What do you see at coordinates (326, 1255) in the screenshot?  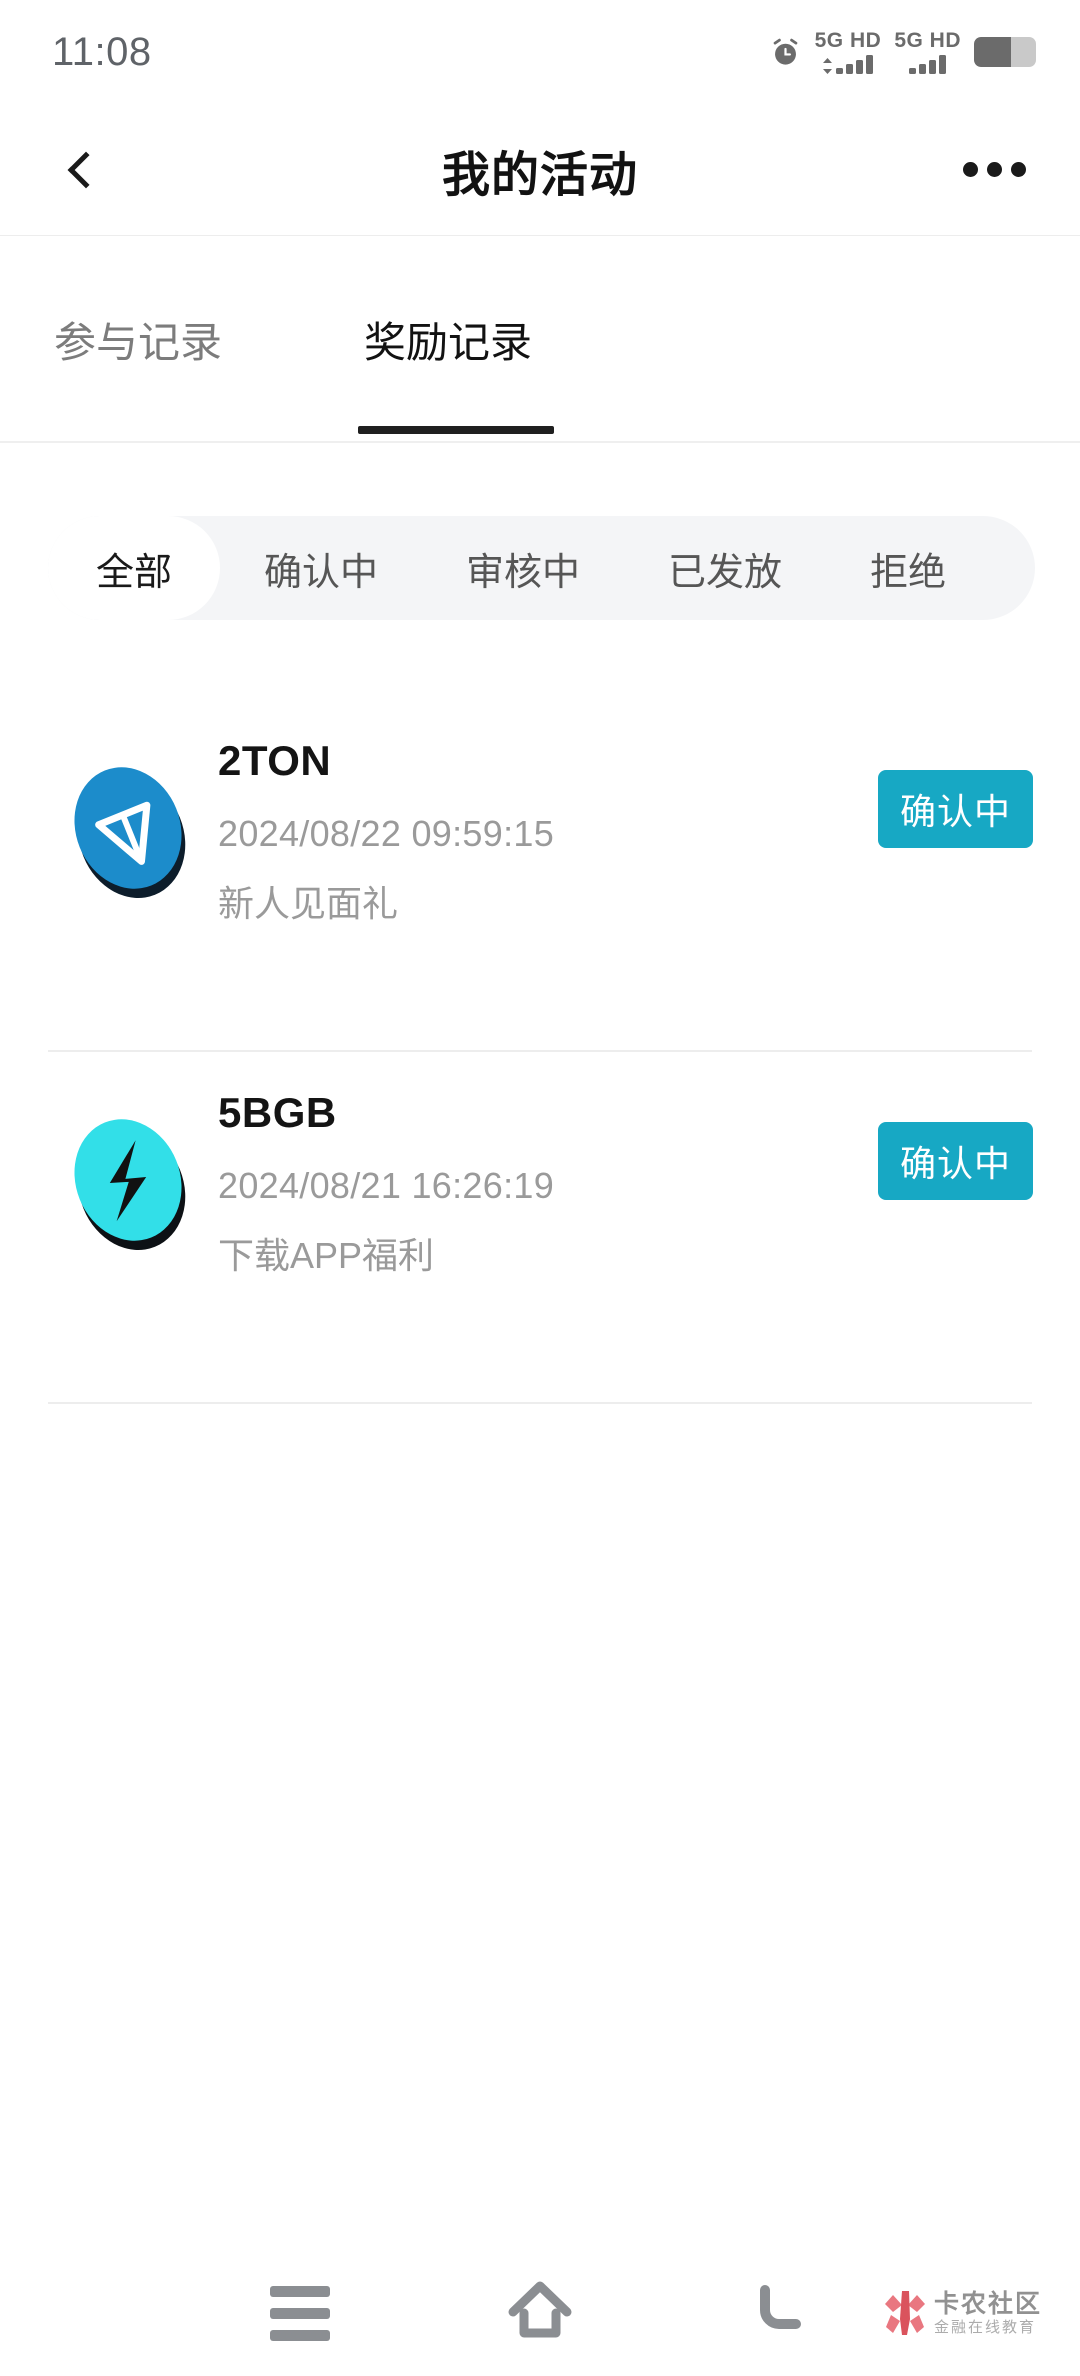 I see `reward-description: 下载APP福利` at bounding box center [326, 1255].